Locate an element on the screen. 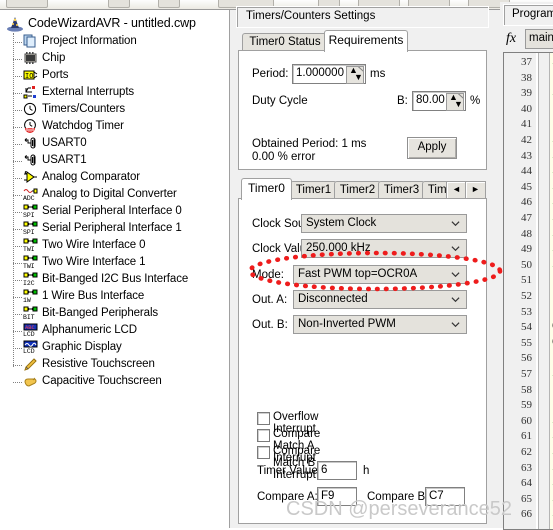  comparator-icon is located at coordinates (30, 177).